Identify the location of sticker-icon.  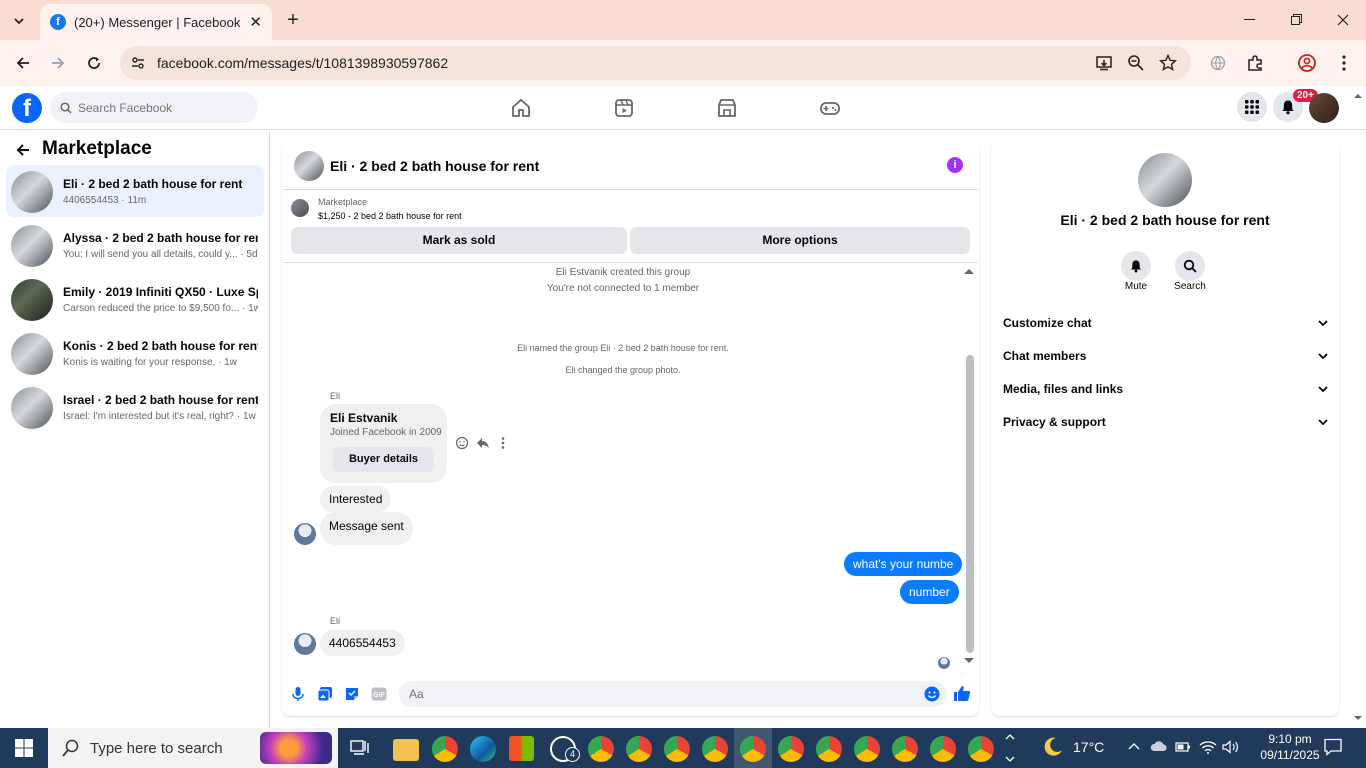
(352, 694).